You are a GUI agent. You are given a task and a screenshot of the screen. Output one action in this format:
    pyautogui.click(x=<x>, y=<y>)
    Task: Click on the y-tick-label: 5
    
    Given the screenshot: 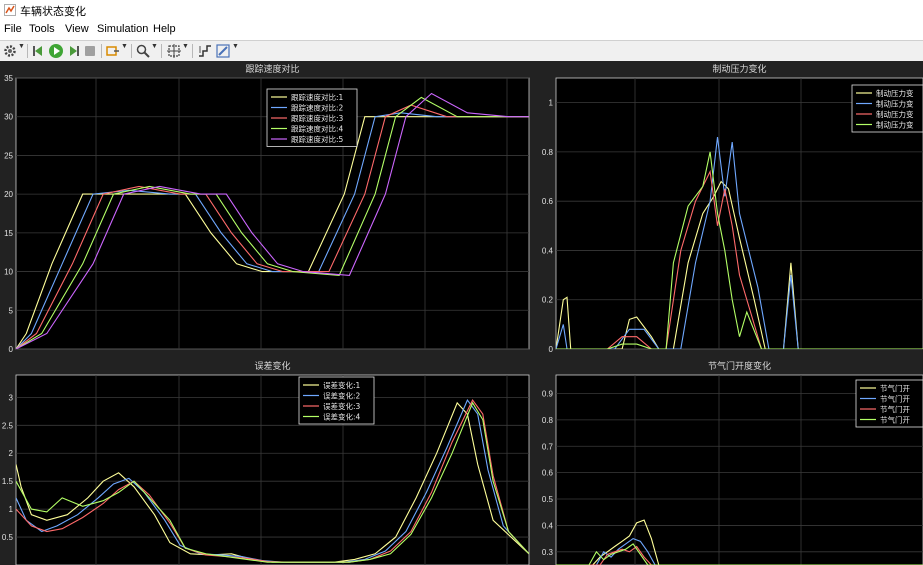 What is the action you would take?
    pyautogui.click(x=11, y=310)
    